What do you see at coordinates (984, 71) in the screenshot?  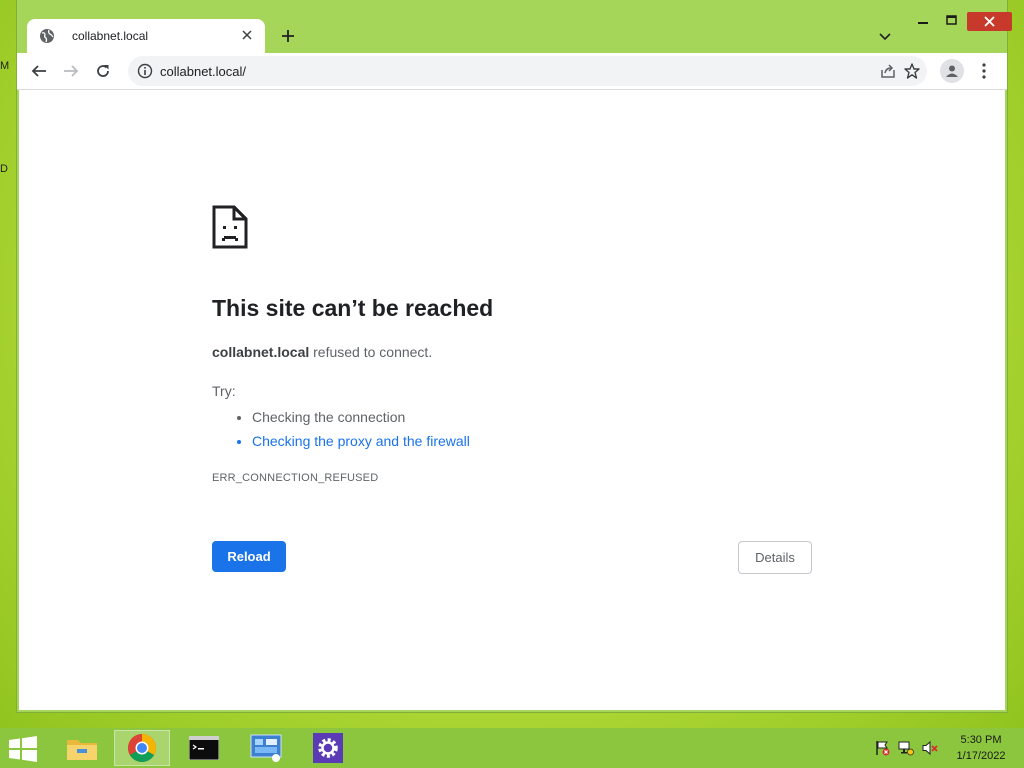 I see `kebab-menu-icon` at bounding box center [984, 71].